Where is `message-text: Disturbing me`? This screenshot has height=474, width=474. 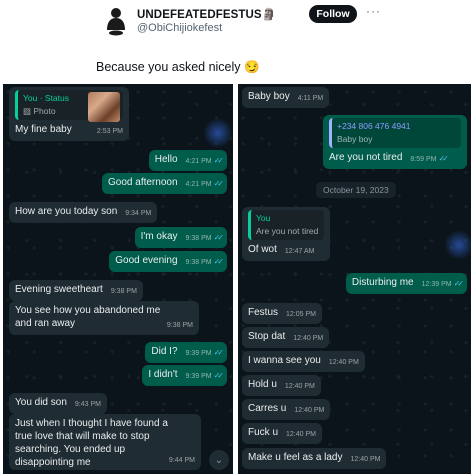 message-text: Disturbing me is located at coordinates (382, 282).